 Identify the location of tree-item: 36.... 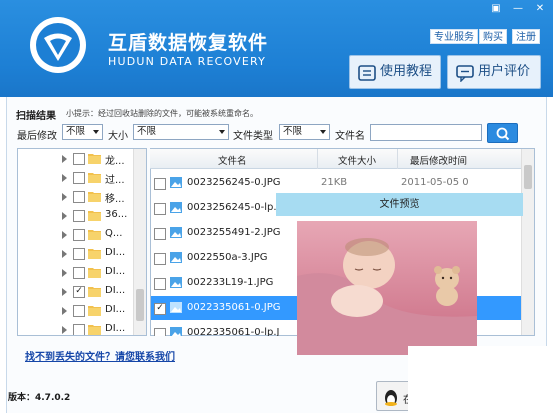
(77, 216).